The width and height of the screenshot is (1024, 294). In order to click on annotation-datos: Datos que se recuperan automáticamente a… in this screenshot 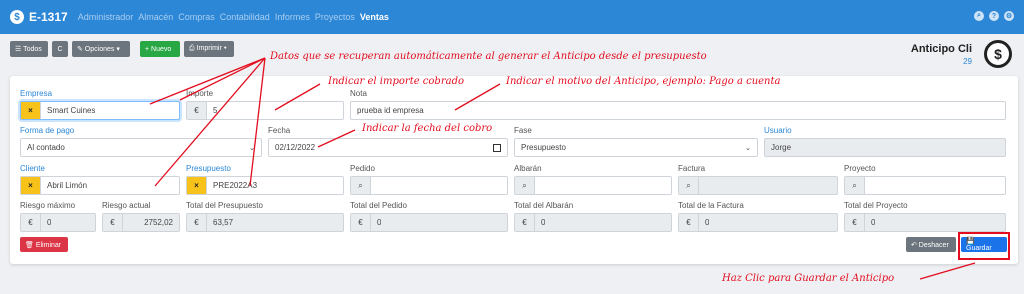, I will do `click(488, 56)`.